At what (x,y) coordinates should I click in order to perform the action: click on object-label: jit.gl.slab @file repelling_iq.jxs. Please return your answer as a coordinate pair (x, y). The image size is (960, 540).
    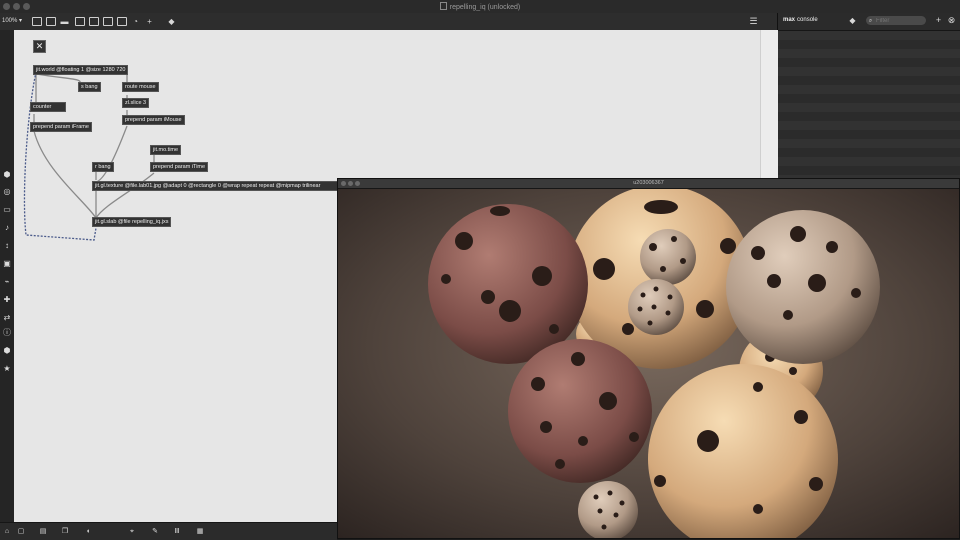
    Looking at the image, I should click on (132, 222).